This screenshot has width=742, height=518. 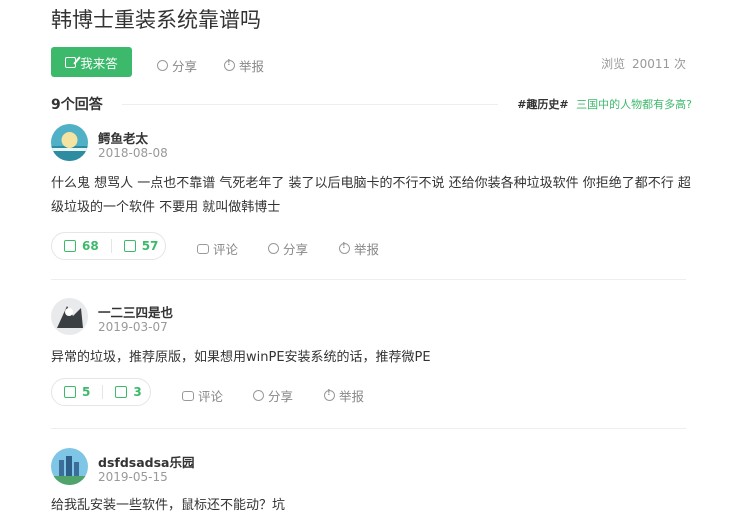 I want to click on answer-button-label: 我来答, so click(x=99, y=63).